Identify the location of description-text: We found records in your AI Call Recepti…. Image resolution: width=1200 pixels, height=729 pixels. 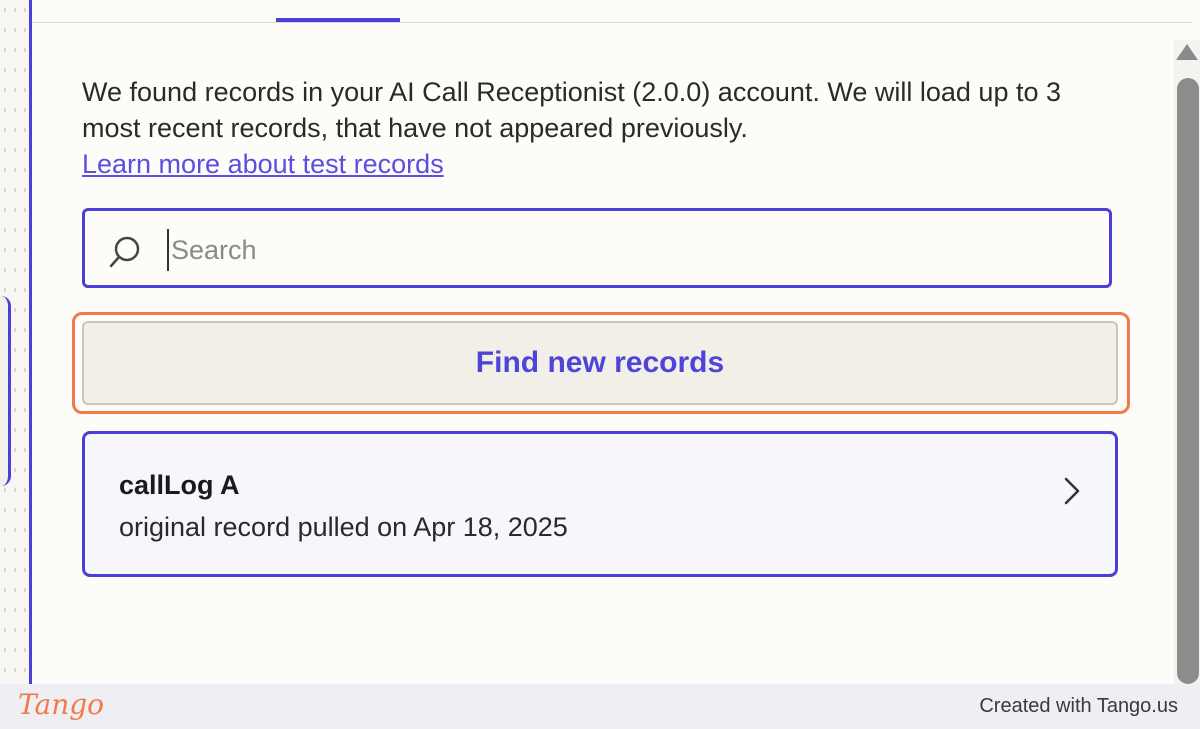
(572, 110).